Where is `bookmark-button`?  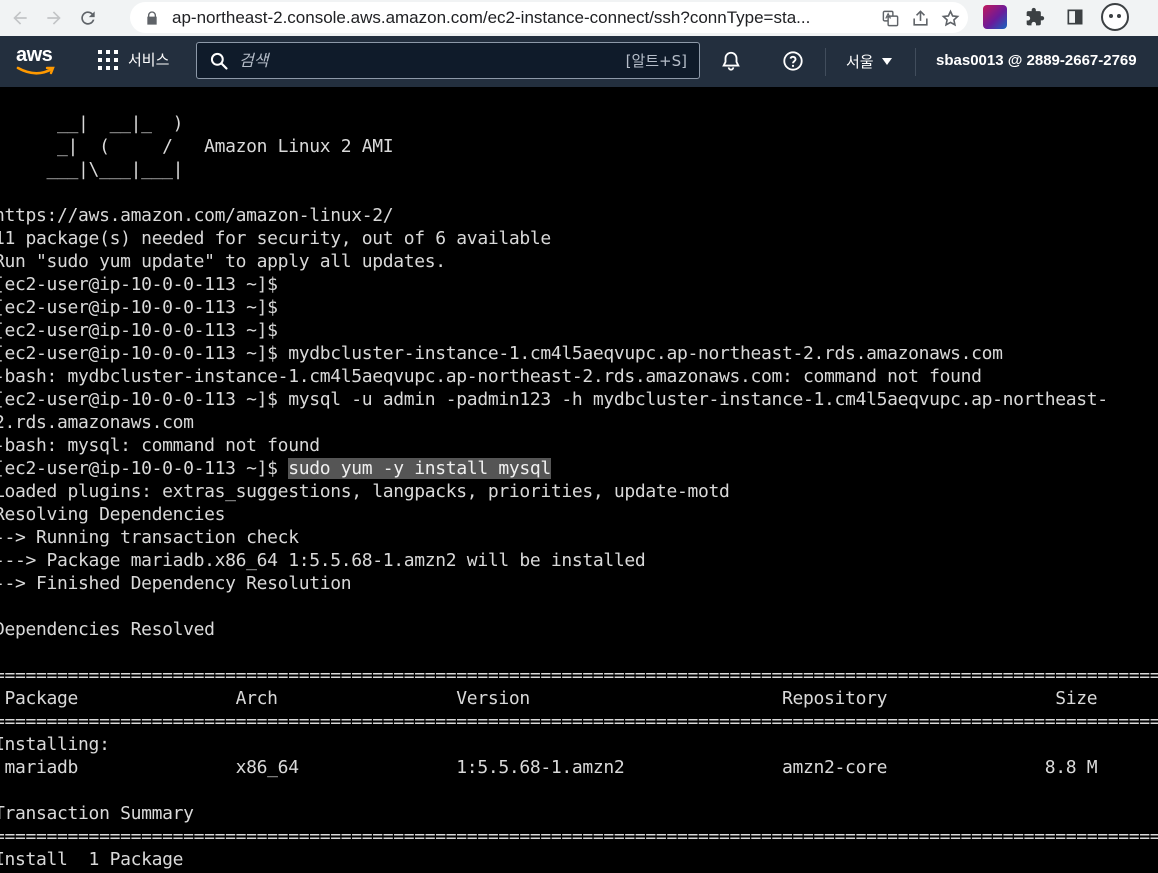
bookmark-button is located at coordinates (950, 18).